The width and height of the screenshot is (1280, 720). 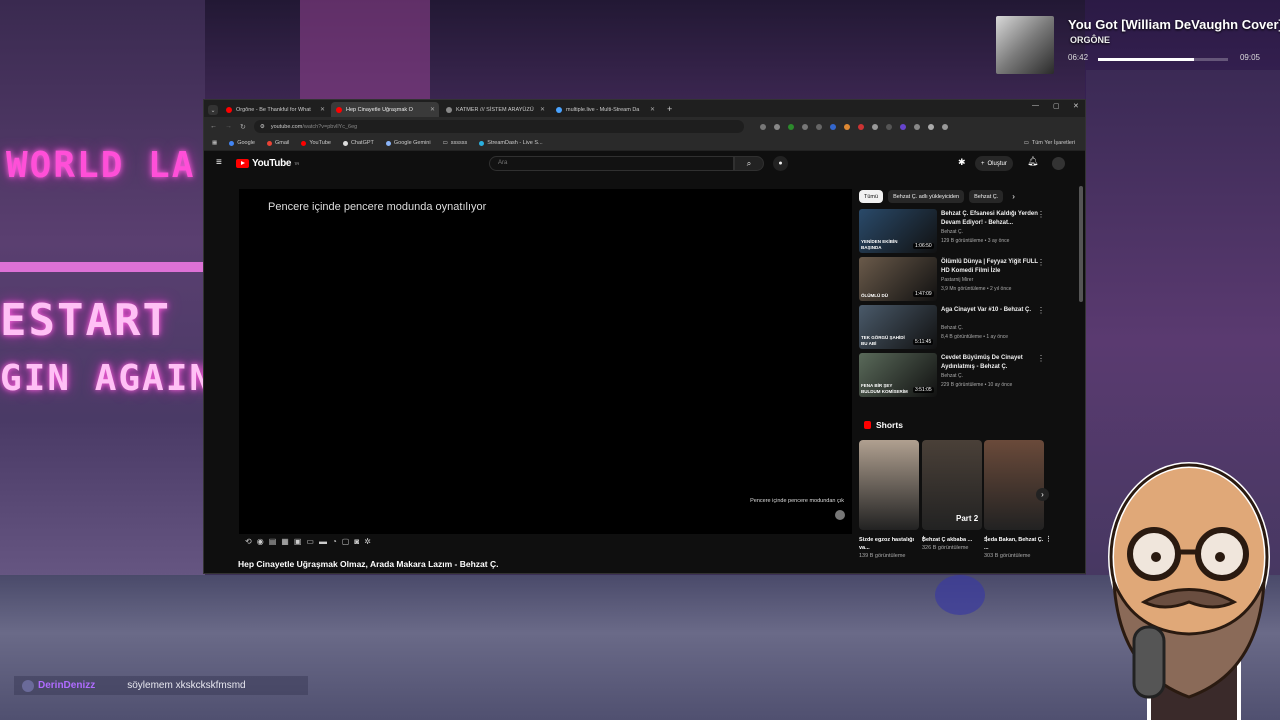 What do you see at coordinates (776, 126) in the screenshot?
I see `bookmark-star-icon` at bounding box center [776, 126].